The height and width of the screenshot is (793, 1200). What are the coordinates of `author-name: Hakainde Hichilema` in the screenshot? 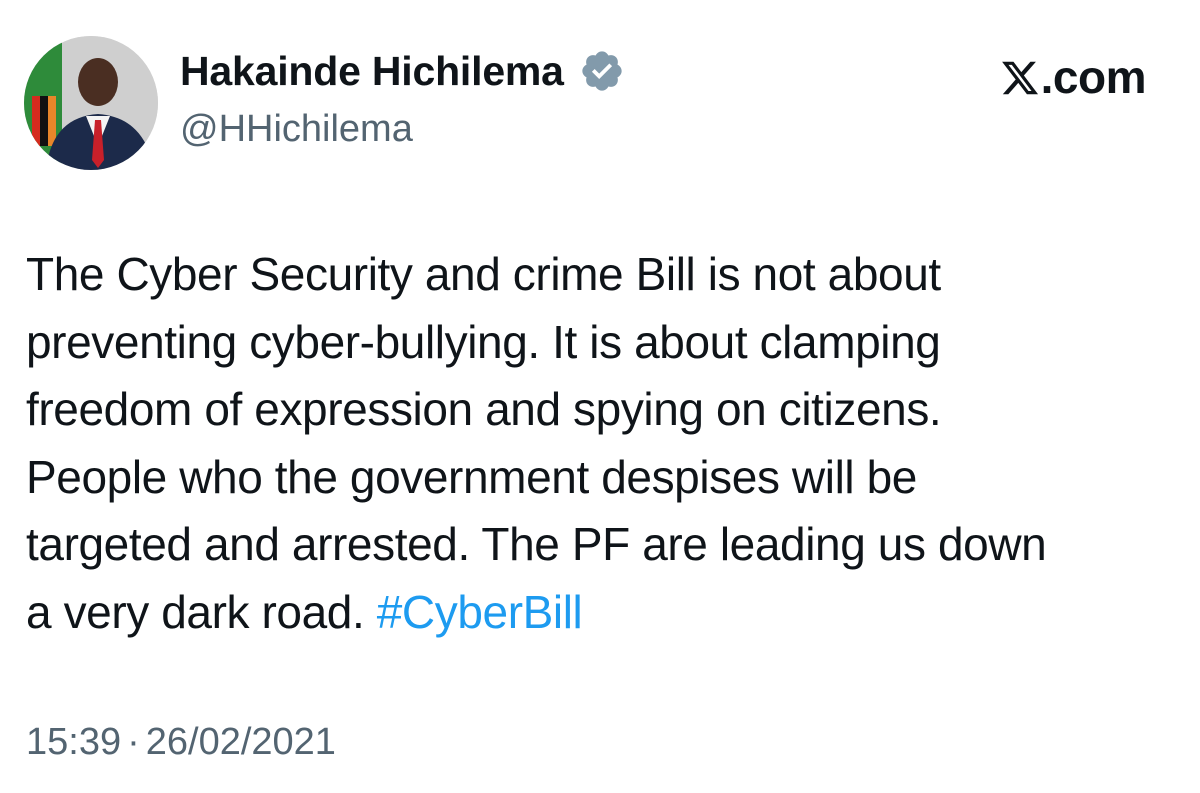 It's located at (402, 71).